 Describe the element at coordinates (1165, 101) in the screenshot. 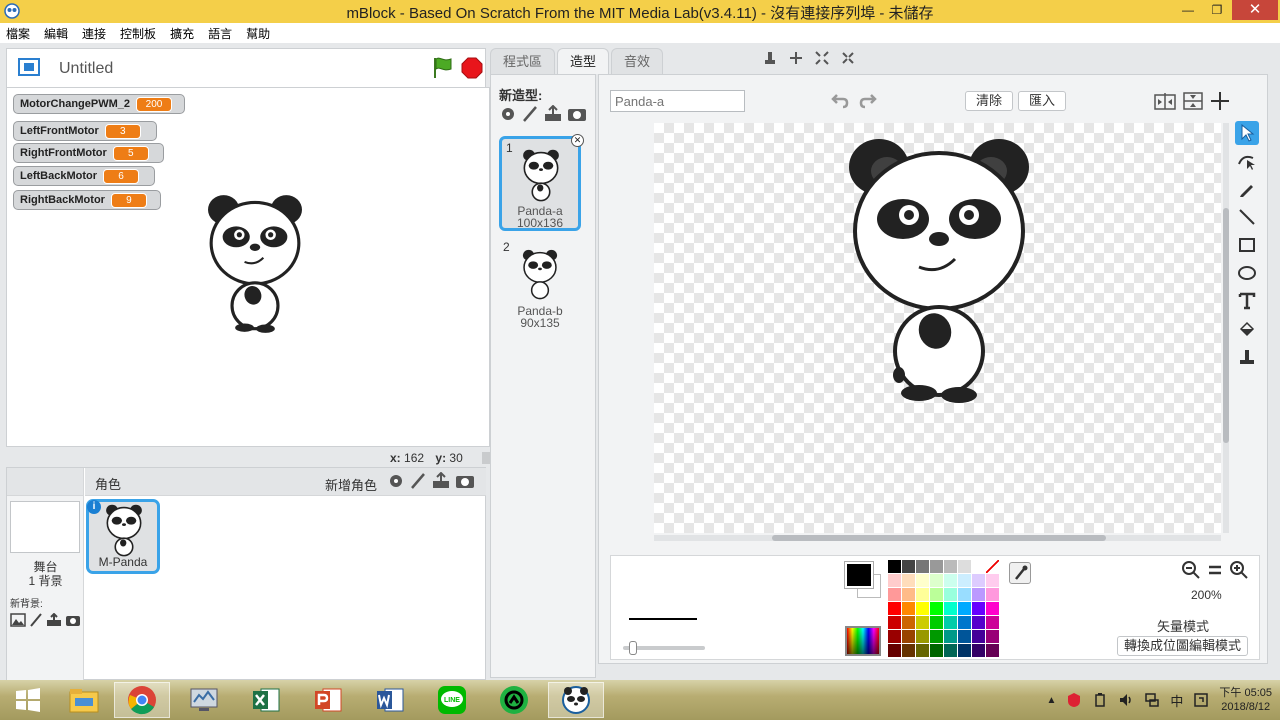

I see `flip-horizontal-icon` at that location.